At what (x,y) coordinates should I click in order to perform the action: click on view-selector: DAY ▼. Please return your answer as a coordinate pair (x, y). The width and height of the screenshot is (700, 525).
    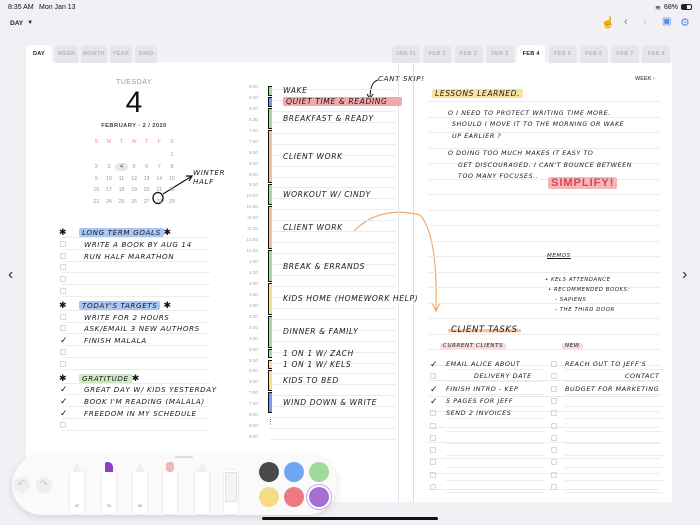
    Looking at the image, I should click on (21, 23).